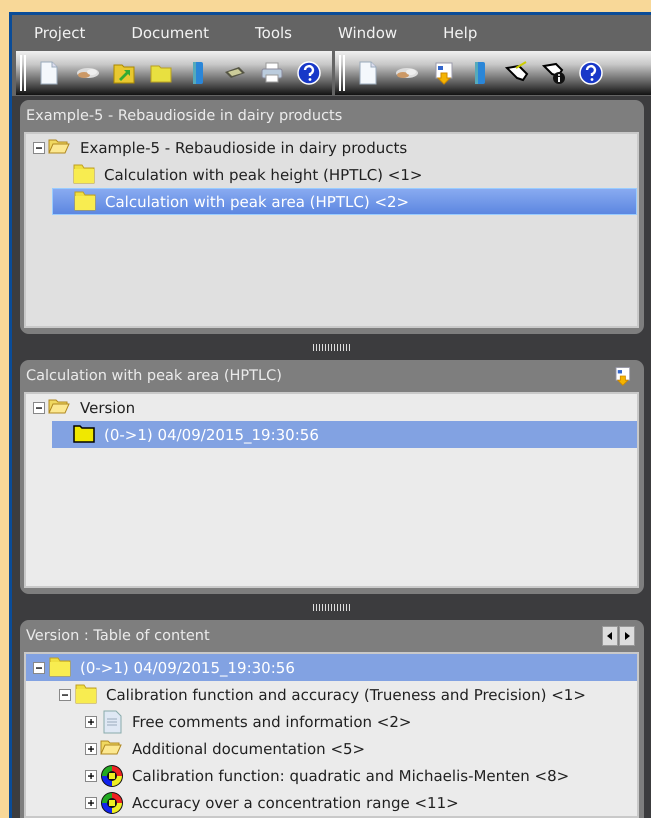 This screenshot has width=651, height=818. Describe the element at coordinates (331, 407) in the screenshot. I see `tree-row: Version` at that location.